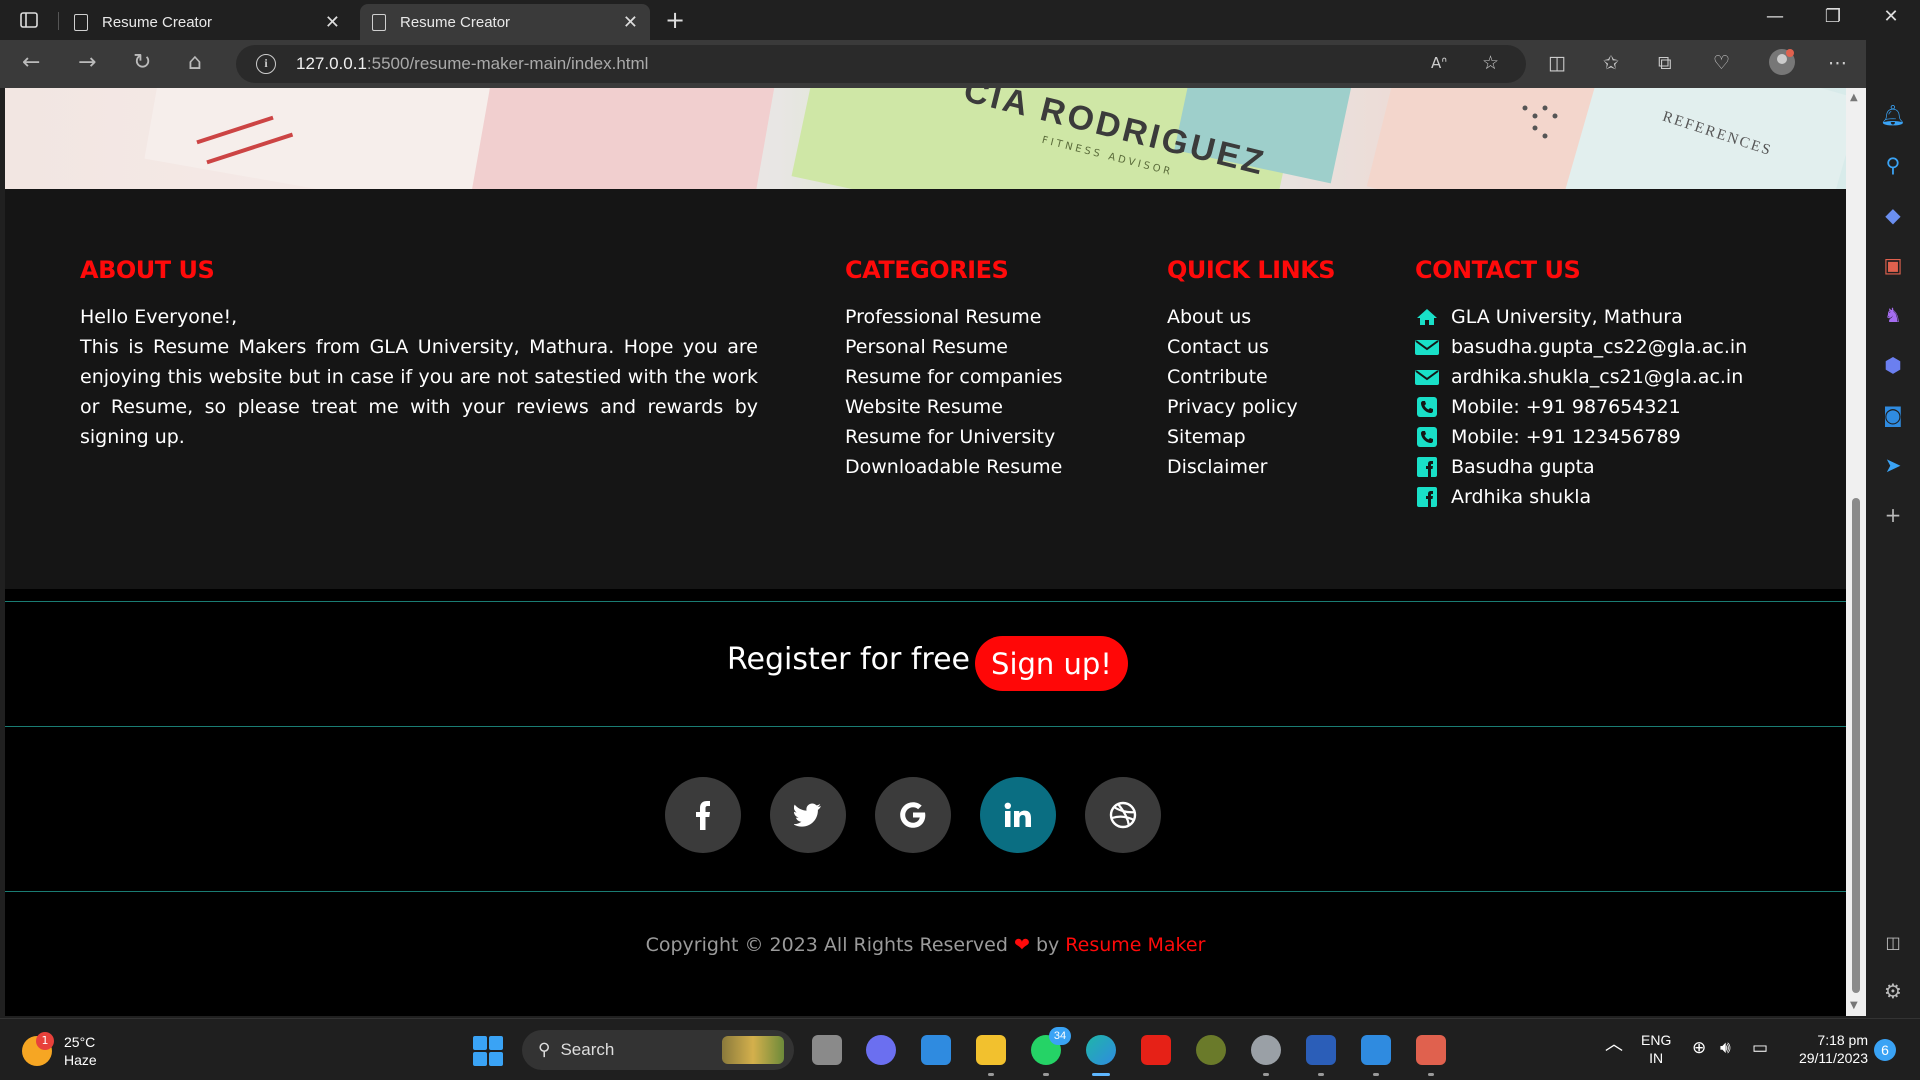 The height and width of the screenshot is (1080, 1920). I want to click on whatsapp-icon: 34, so click(1051, 1046).